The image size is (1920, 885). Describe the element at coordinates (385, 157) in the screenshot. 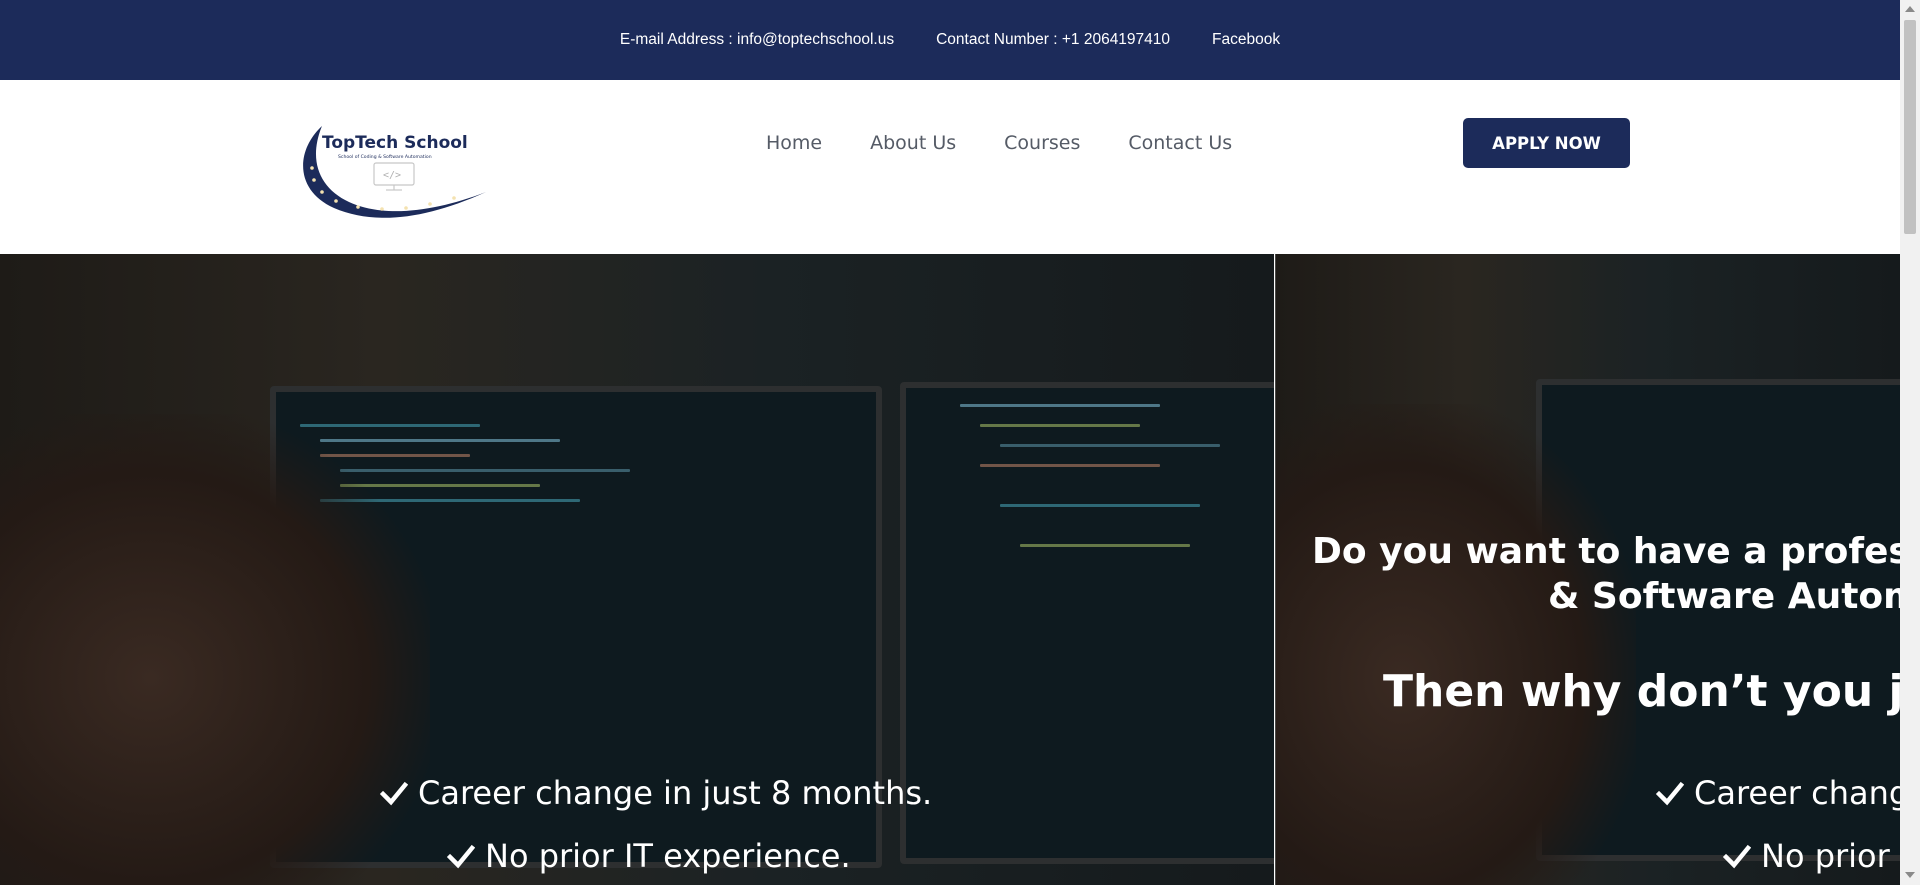

I see `logo-tagline: School of Coding & Software Automation` at that location.